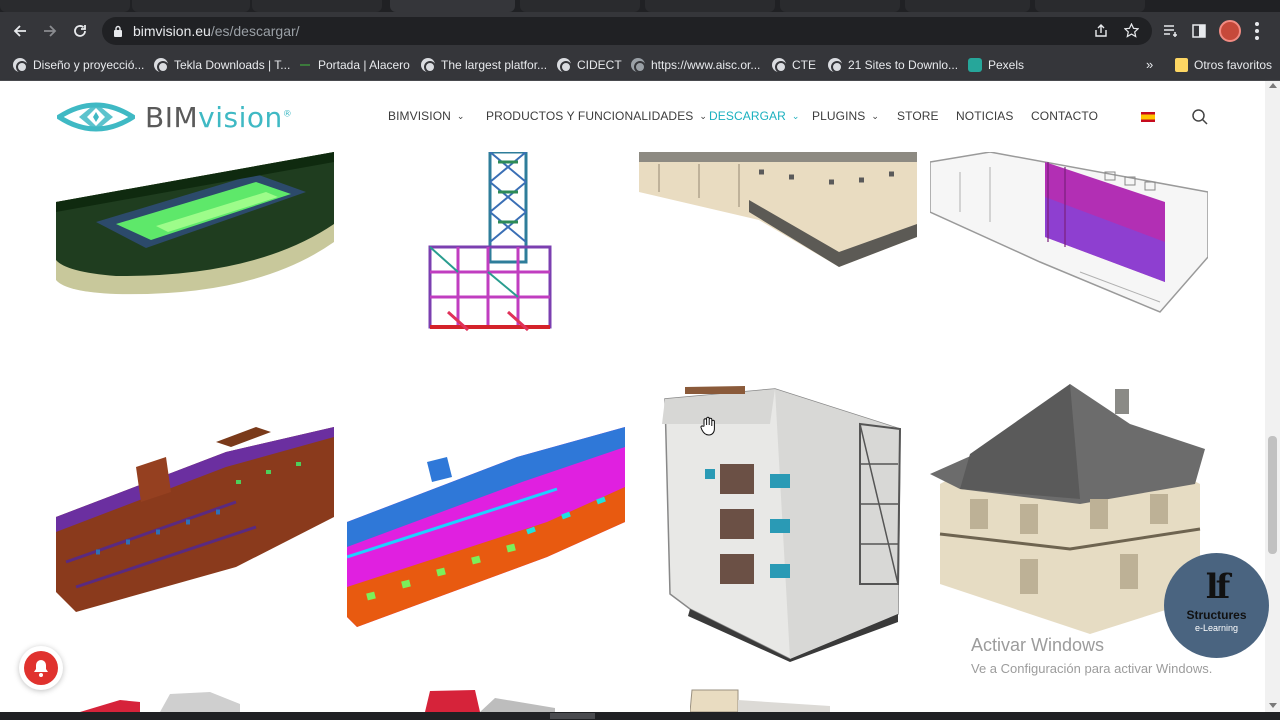 The height and width of the screenshot is (720, 1280). I want to click on bookmark-item: Portada | Alacero, so click(354, 65).